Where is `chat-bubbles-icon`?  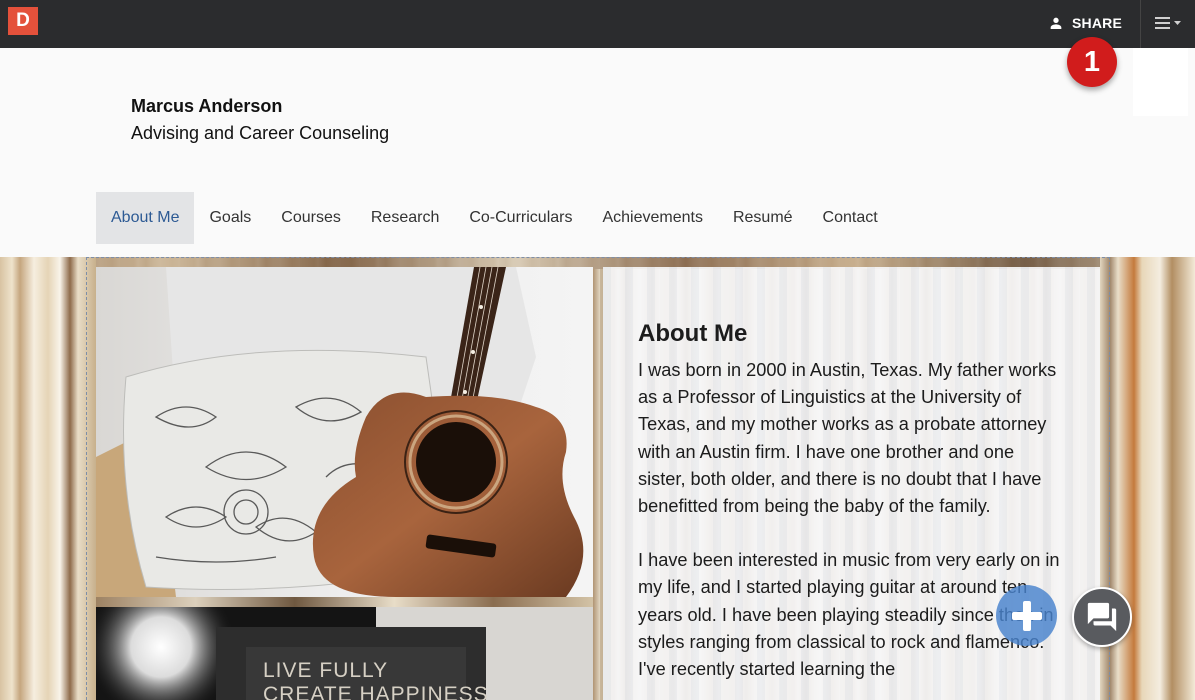 chat-bubbles-icon is located at coordinates (1102, 617).